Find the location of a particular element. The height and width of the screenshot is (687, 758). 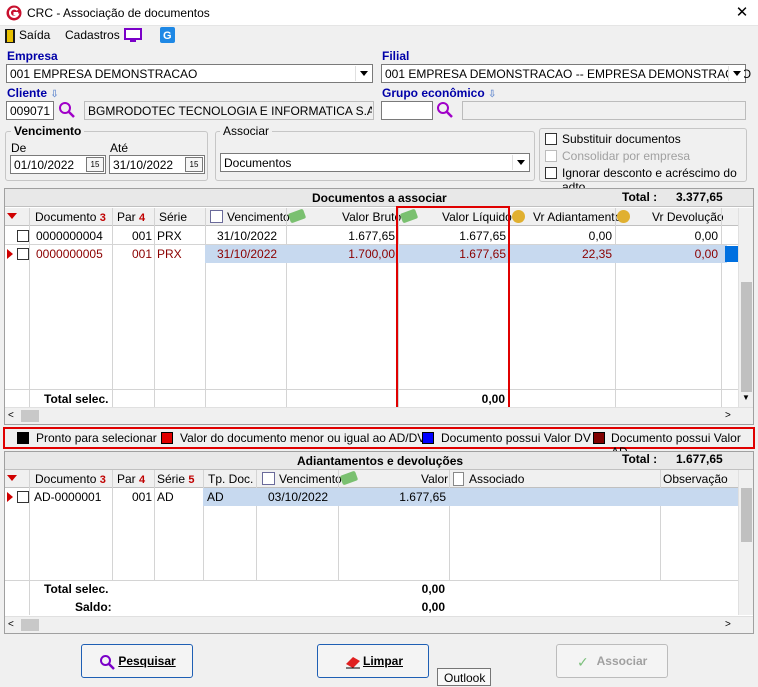

header-observacao: Observação is located at coordinates (695, 479).